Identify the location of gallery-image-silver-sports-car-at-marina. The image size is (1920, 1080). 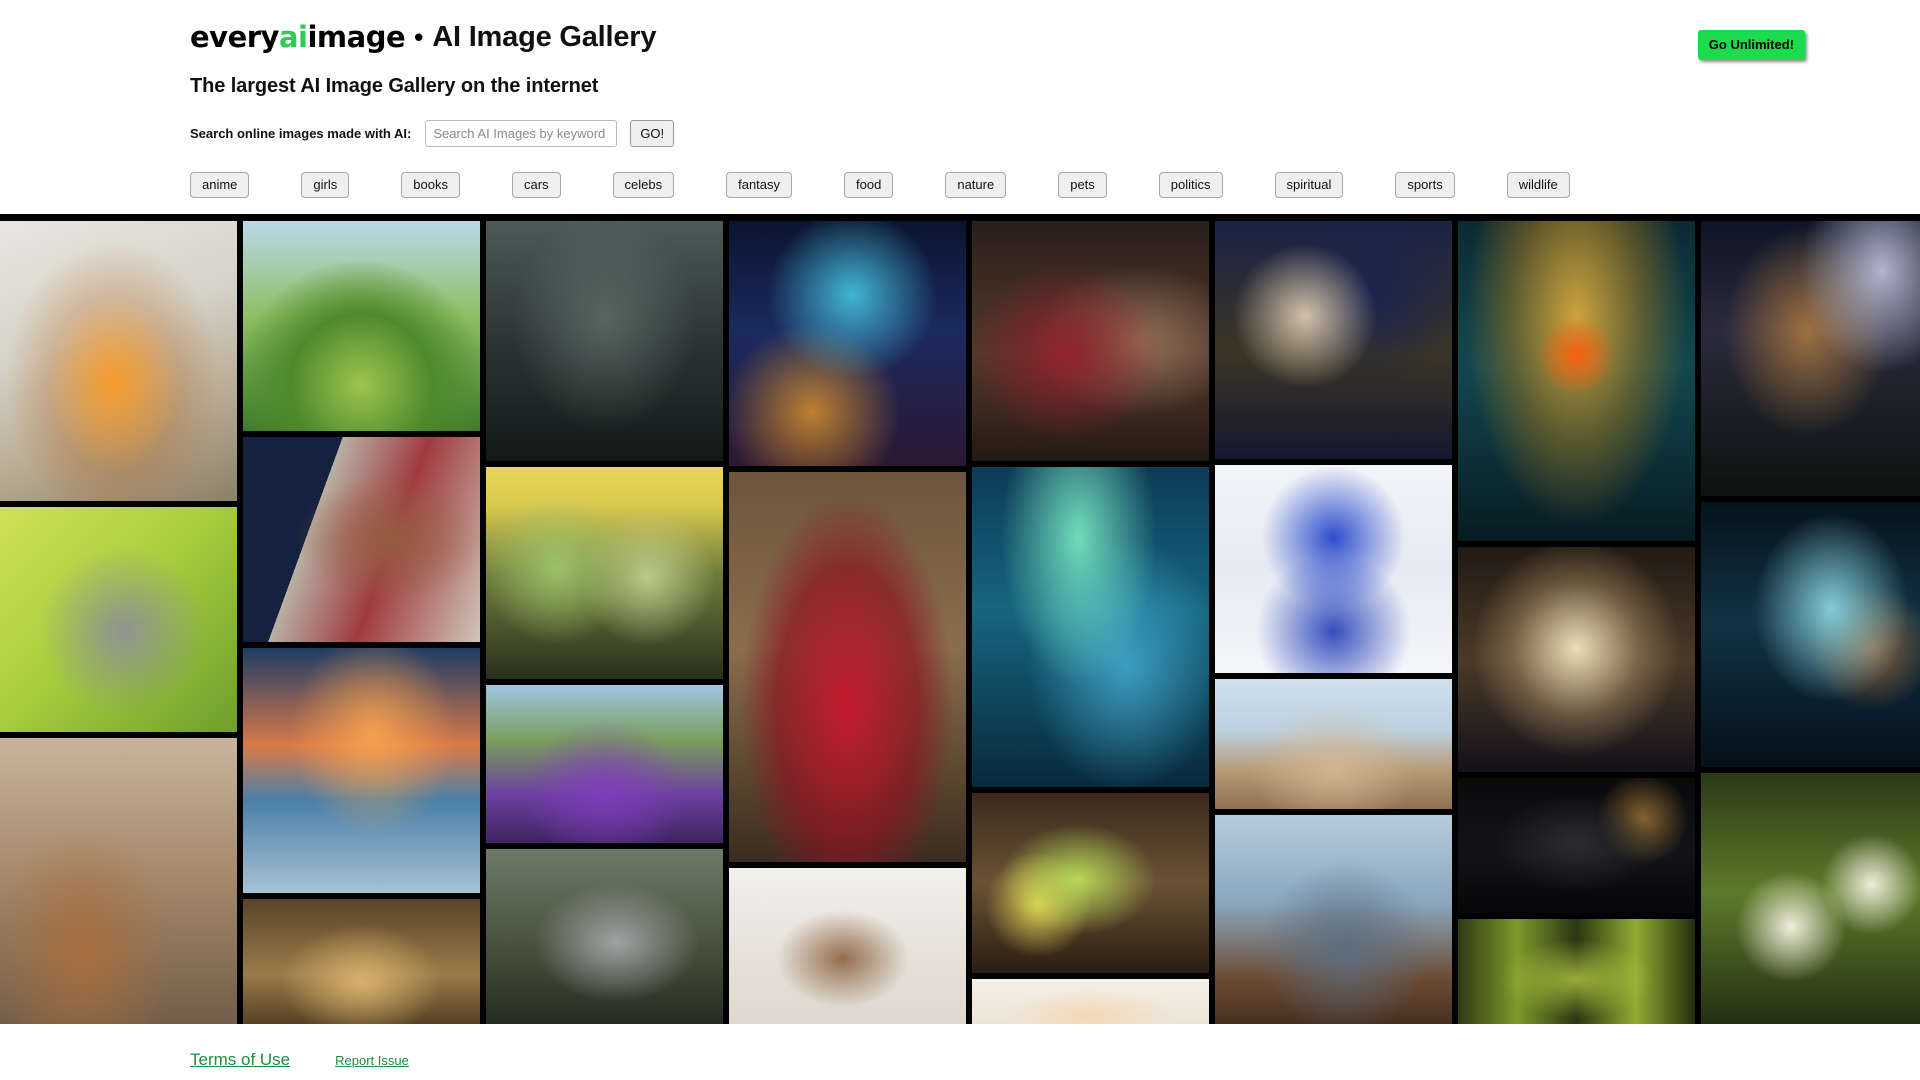
(1333, 919).